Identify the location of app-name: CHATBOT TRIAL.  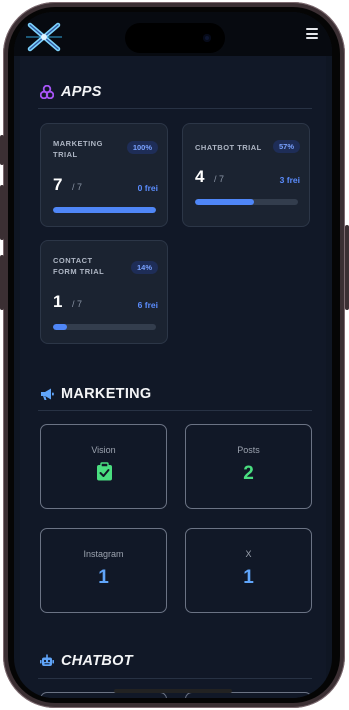
(228, 147).